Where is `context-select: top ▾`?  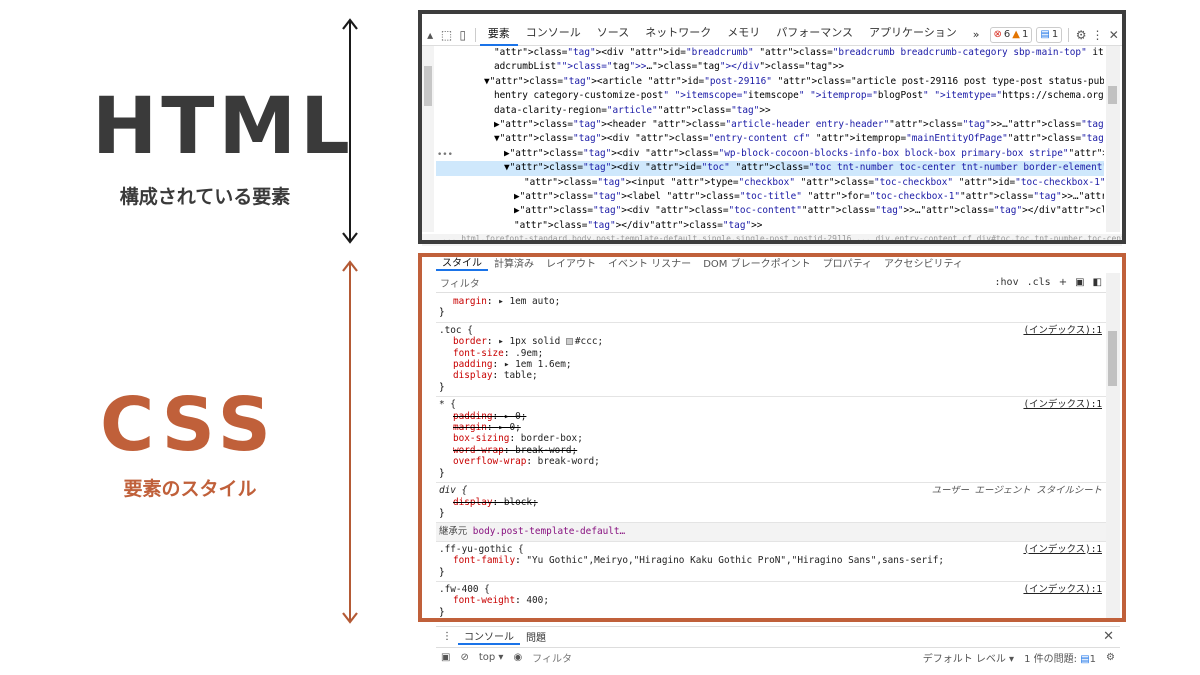 context-select: top ▾ is located at coordinates (491, 657).